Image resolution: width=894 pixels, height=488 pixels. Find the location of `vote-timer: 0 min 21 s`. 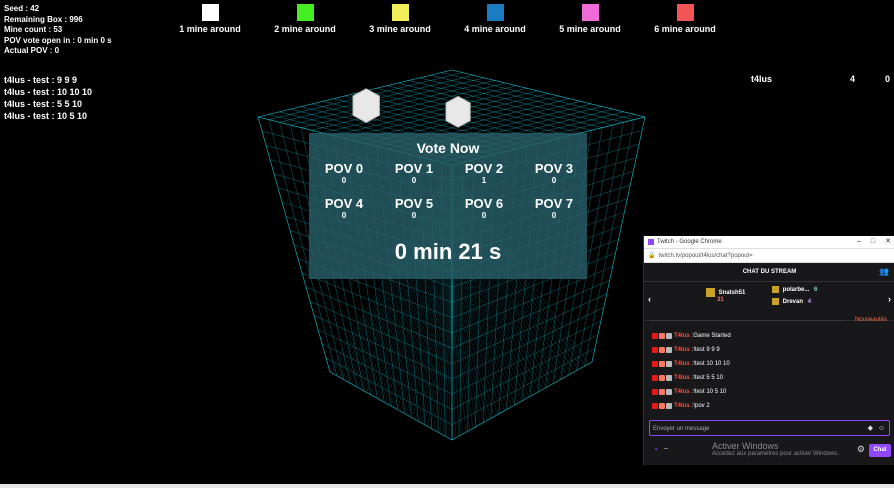

vote-timer: 0 min 21 s is located at coordinates (448, 251).